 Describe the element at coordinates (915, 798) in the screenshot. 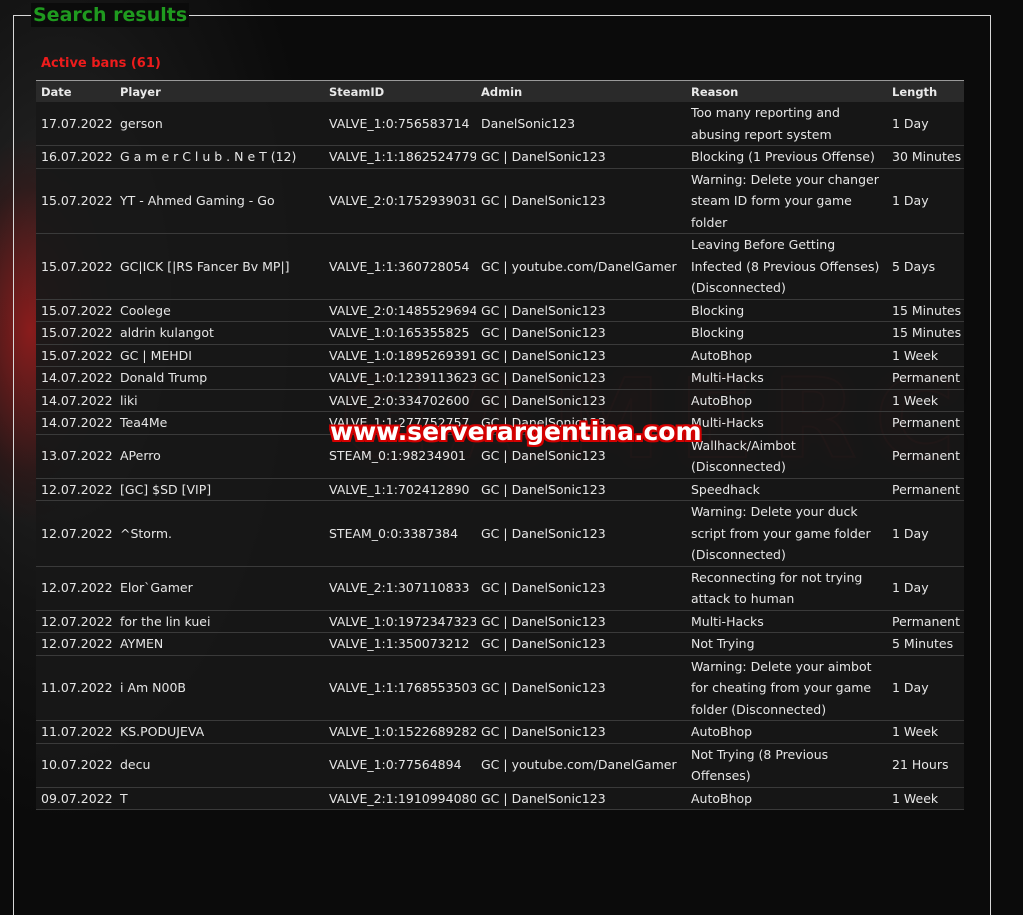

I see `cell-length: 1 Week` at that location.